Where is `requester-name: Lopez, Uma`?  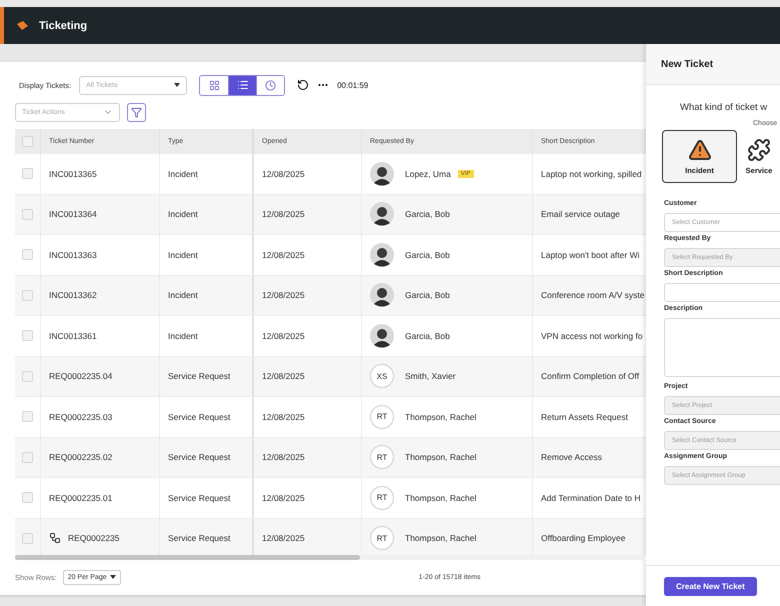 requester-name: Lopez, Uma is located at coordinates (428, 173).